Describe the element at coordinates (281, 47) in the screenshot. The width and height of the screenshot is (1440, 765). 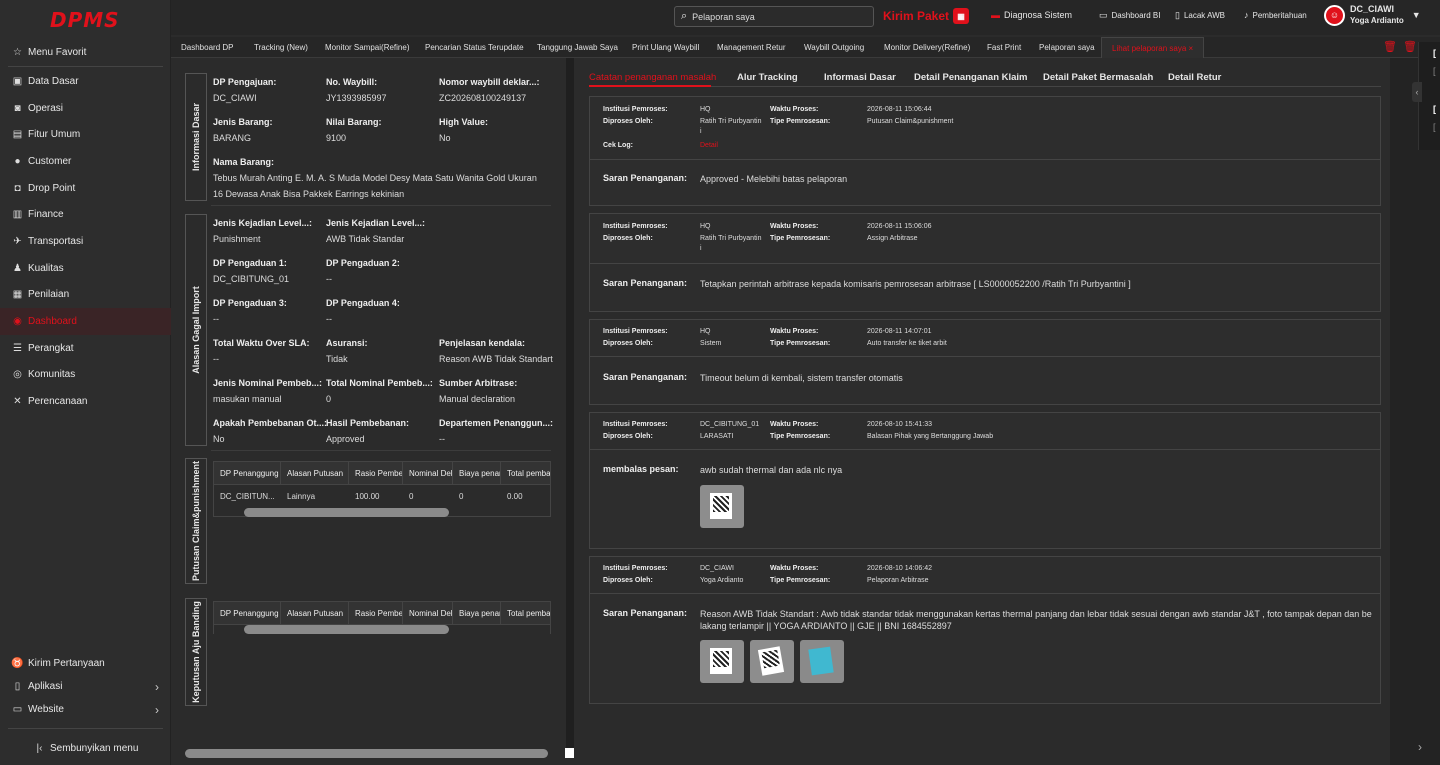
I see `tab-tracking-new: Tracking (New)` at that location.